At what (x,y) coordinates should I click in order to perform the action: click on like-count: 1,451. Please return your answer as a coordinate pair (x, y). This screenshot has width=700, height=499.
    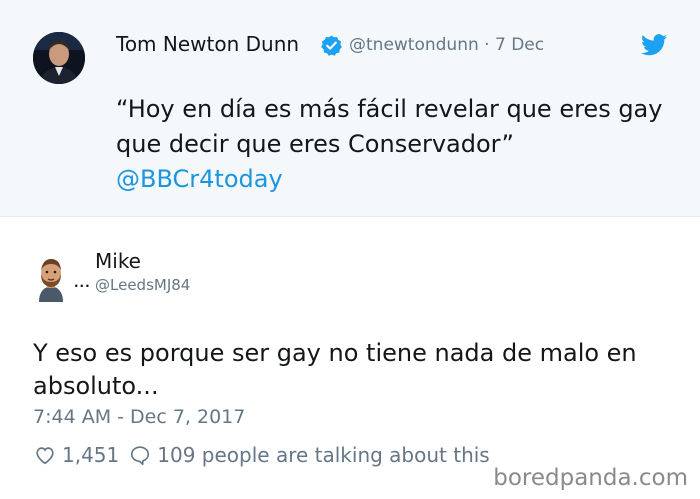
    Looking at the image, I should click on (90, 455).